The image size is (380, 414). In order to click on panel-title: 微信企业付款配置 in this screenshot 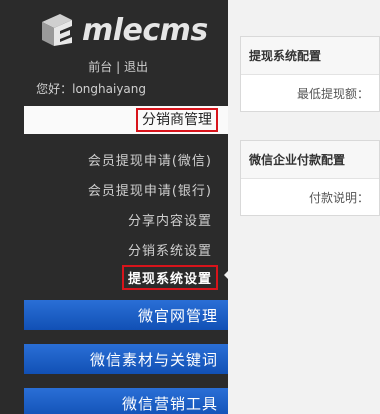, I will do `click(310, 160)`.